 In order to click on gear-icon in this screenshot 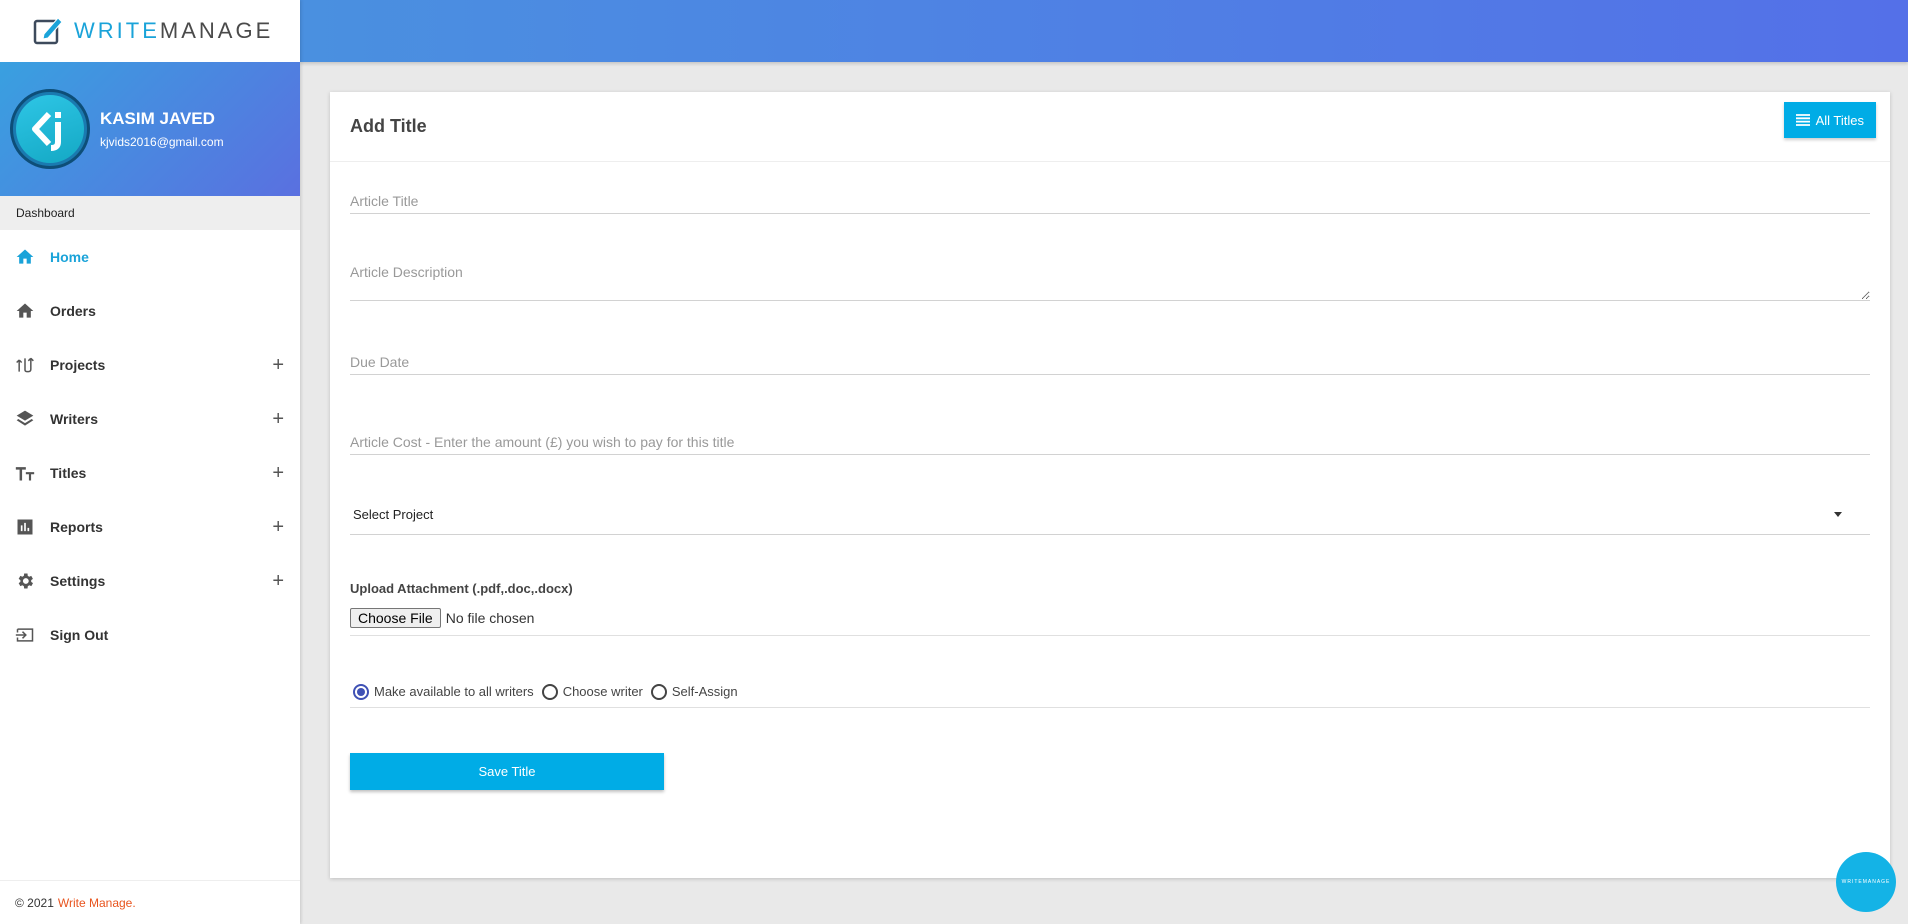, I will do `click(25, 581)`.